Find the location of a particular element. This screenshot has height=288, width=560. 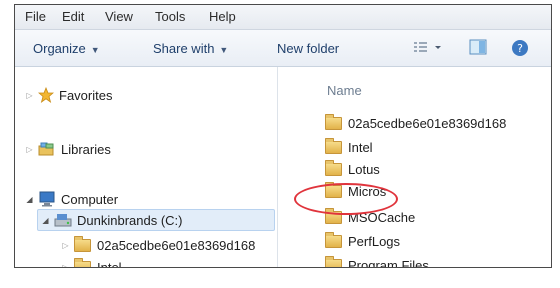

nav-favorites: ▷ Favorites is located at coordinates (68, 95).